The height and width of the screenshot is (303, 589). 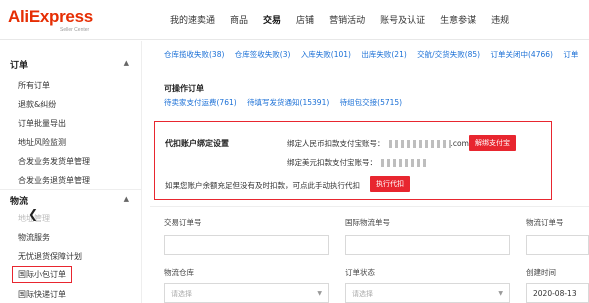 What do you see at coordinates (50, 16) in the screenshot?
I see `logo-text: AliExpress` at bounding box center [50, 16].